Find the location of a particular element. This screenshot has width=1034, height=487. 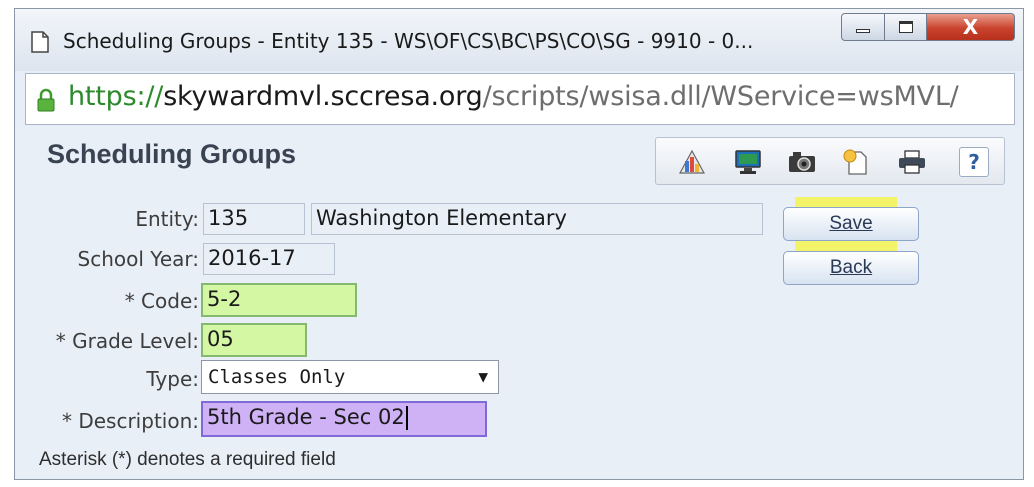

back-button: Back is located at coordinates (851, 268).